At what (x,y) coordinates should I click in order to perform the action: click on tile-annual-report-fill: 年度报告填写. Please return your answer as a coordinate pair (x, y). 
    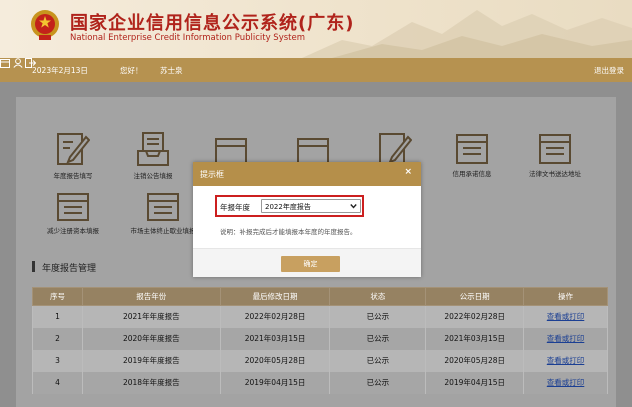
    Looking at the image, I should click on (73, 155).